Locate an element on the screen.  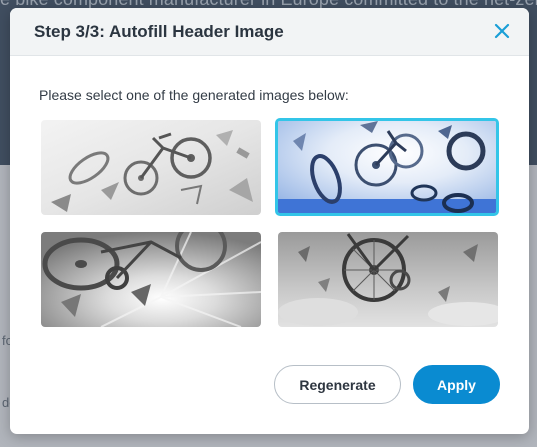
generated-image-2-selected is located at coordinates (387, 167).